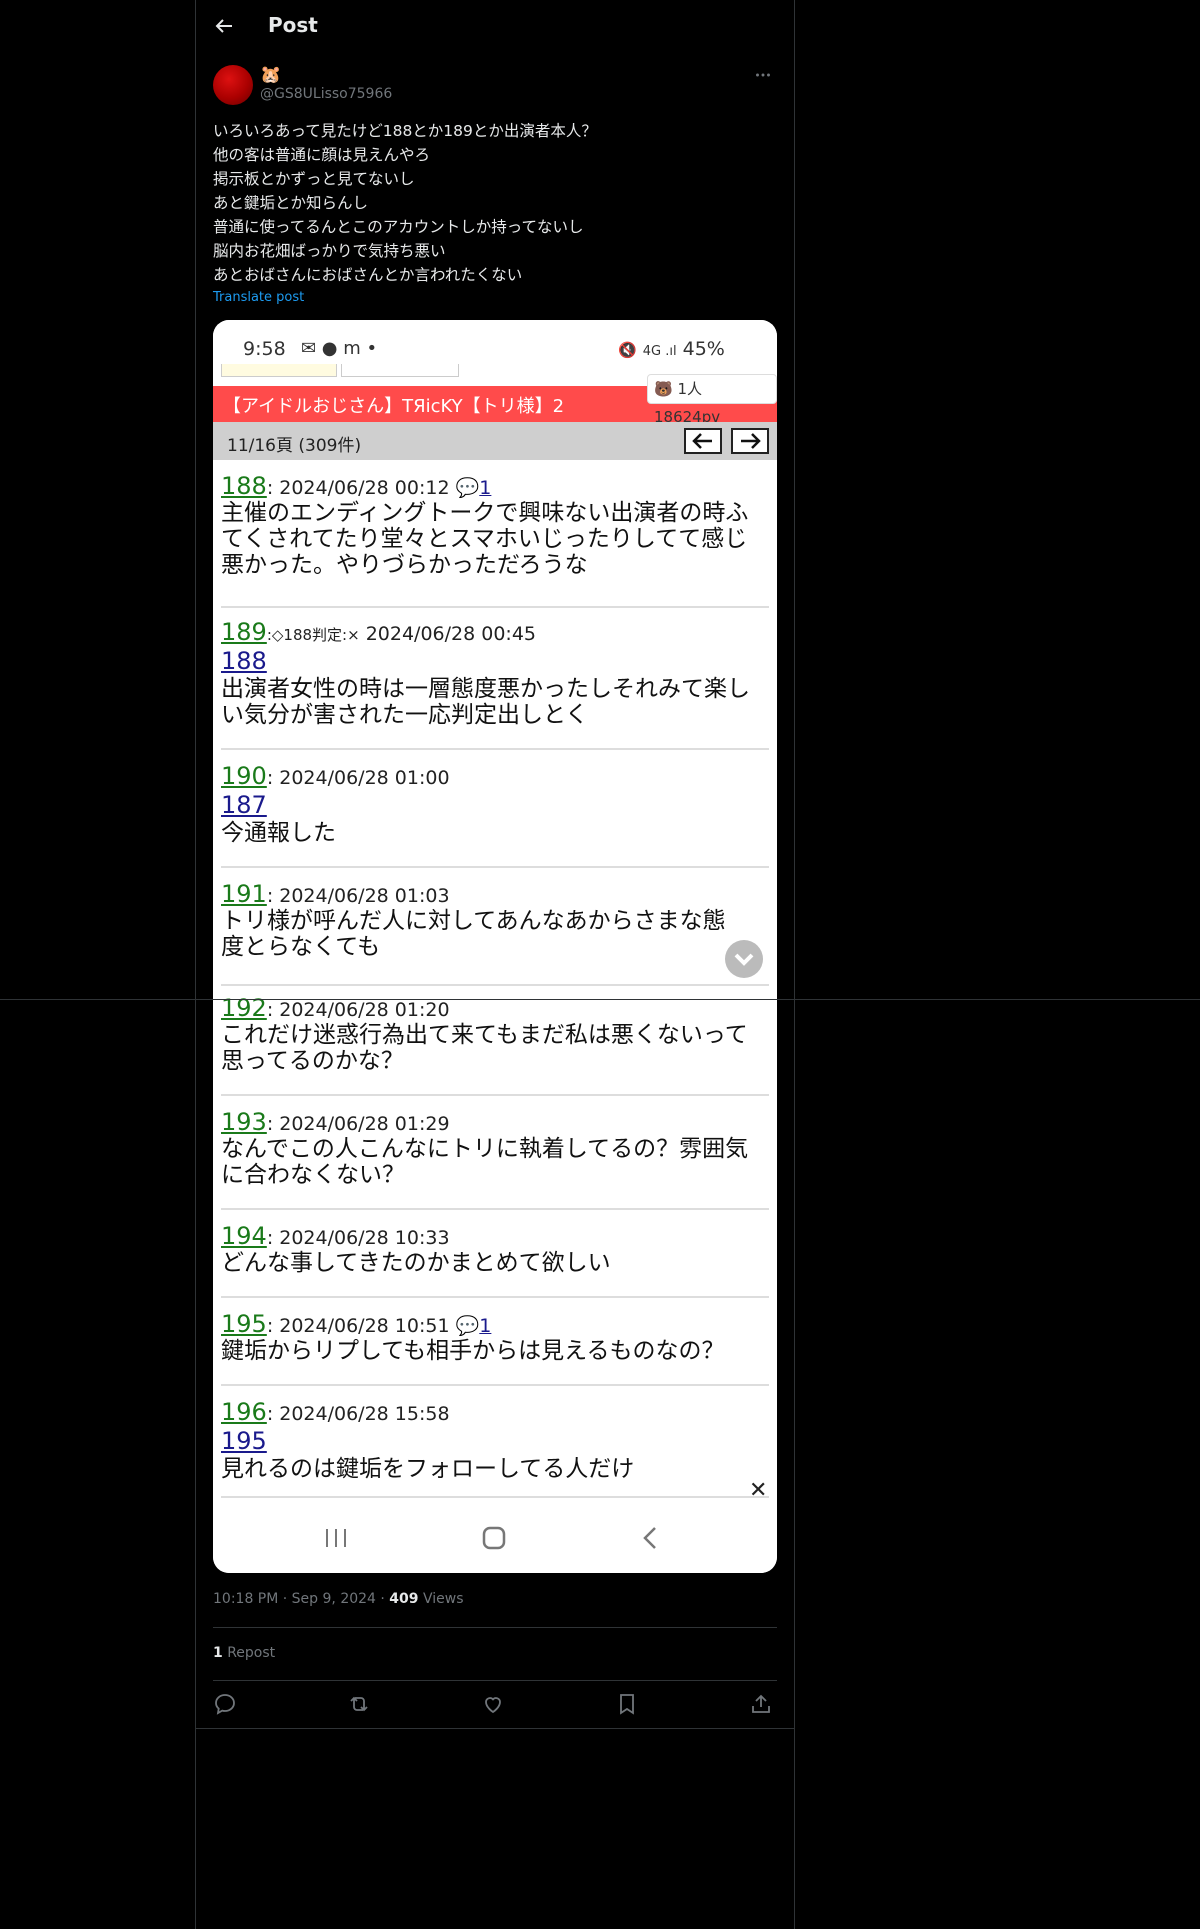 The width and height of the screenshot is (1200, 1929). I want to click on response-body: なんでこの人こんなにトリに執着してるの？雰囲気に合わなくない？, so click(485, 1162).